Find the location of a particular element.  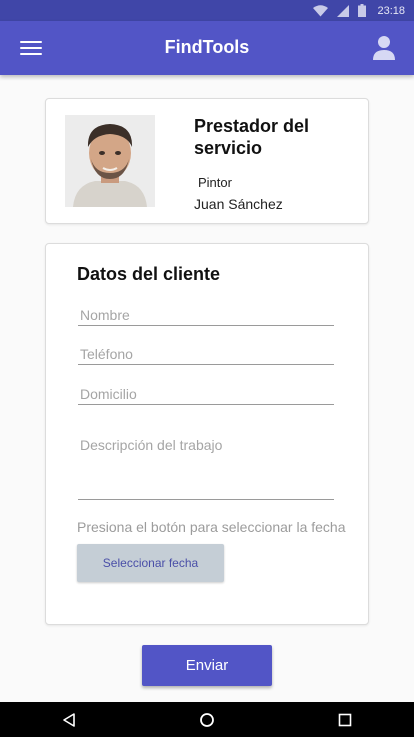

wifi-icon is located at coordinates (321, 10).